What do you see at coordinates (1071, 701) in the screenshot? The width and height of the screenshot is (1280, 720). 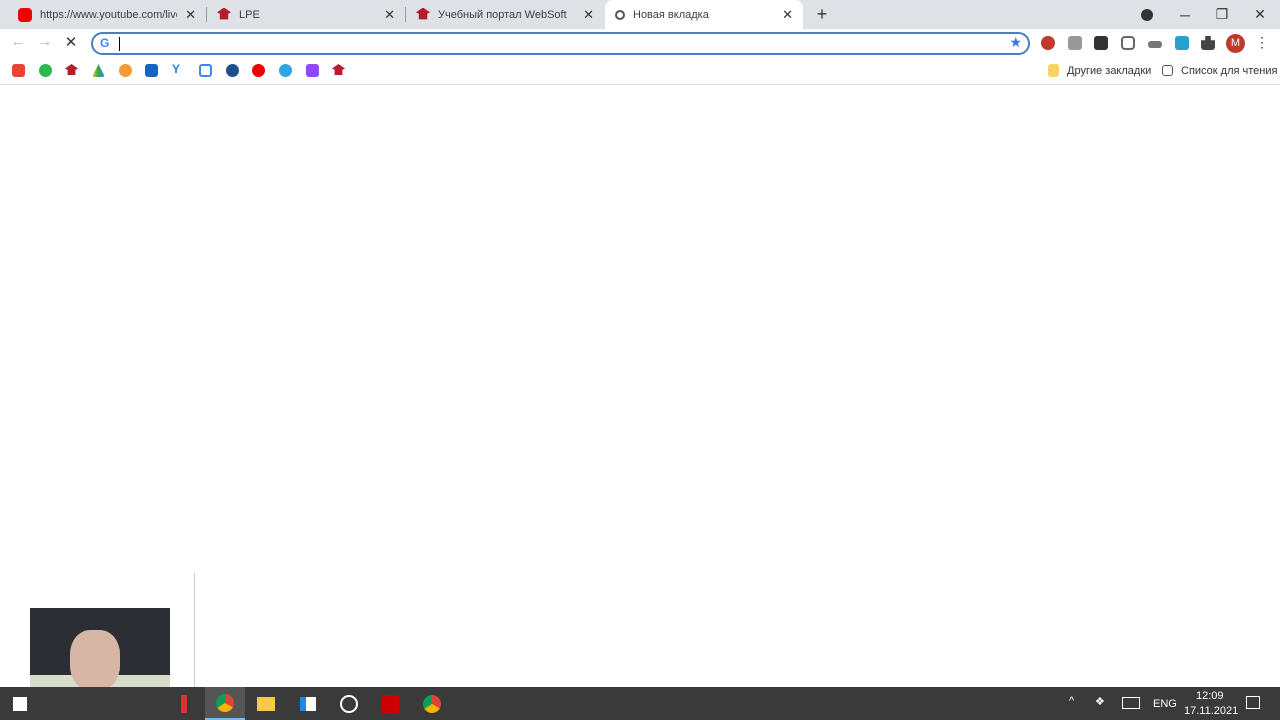 I see `show-hidden-icons: ^` at bounding box center [1071, 701].